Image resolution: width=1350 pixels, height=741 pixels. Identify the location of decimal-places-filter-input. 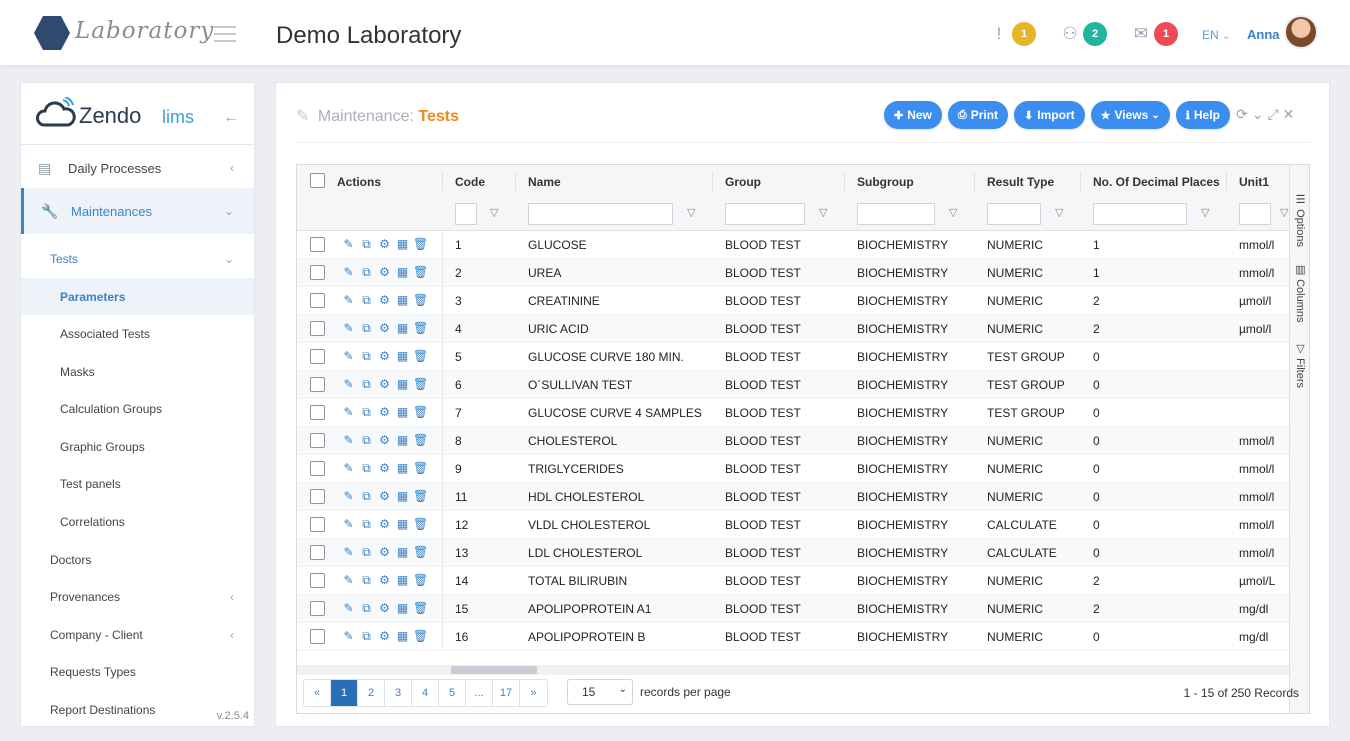
(1140, 214).